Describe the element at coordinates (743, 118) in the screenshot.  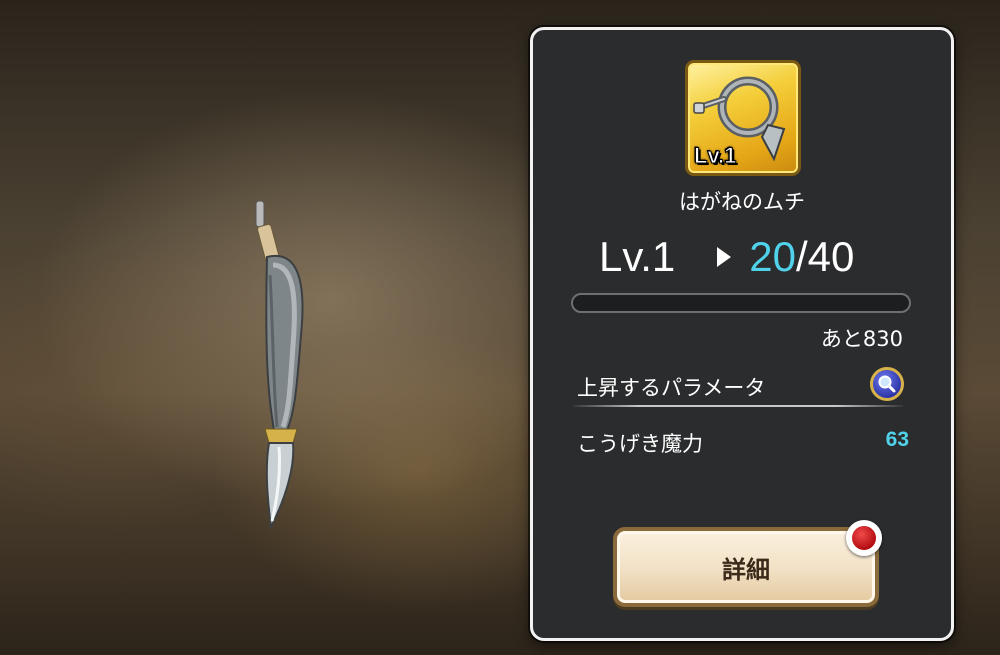
I see `item-icon: Lv.1` at that location.